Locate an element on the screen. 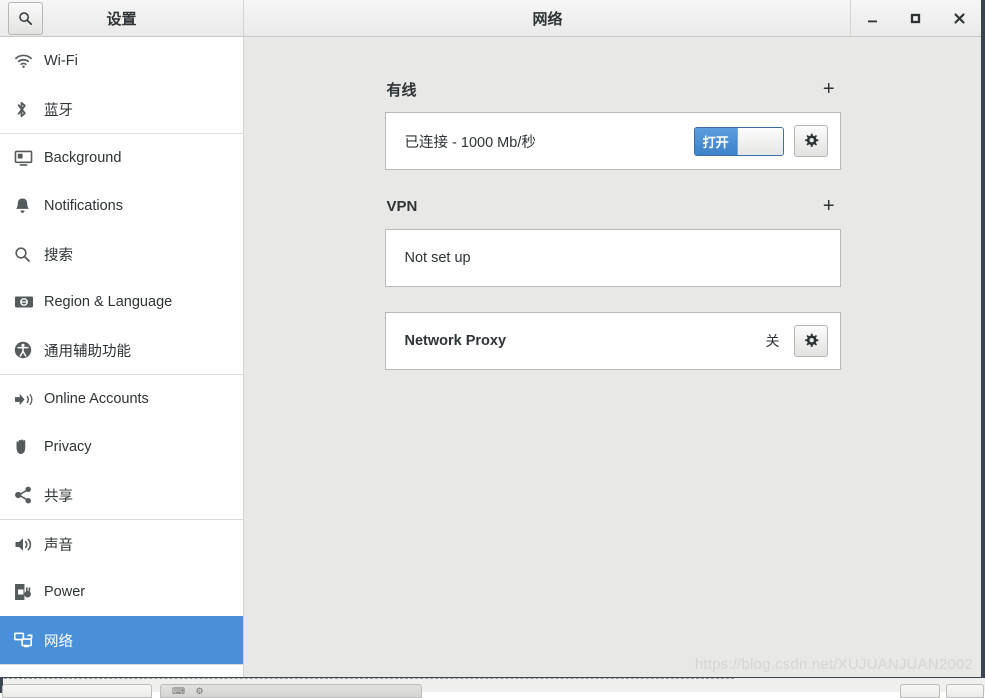 This screenshot has height=698, width=985. region-language-icon is located at coordinates (27, 302).